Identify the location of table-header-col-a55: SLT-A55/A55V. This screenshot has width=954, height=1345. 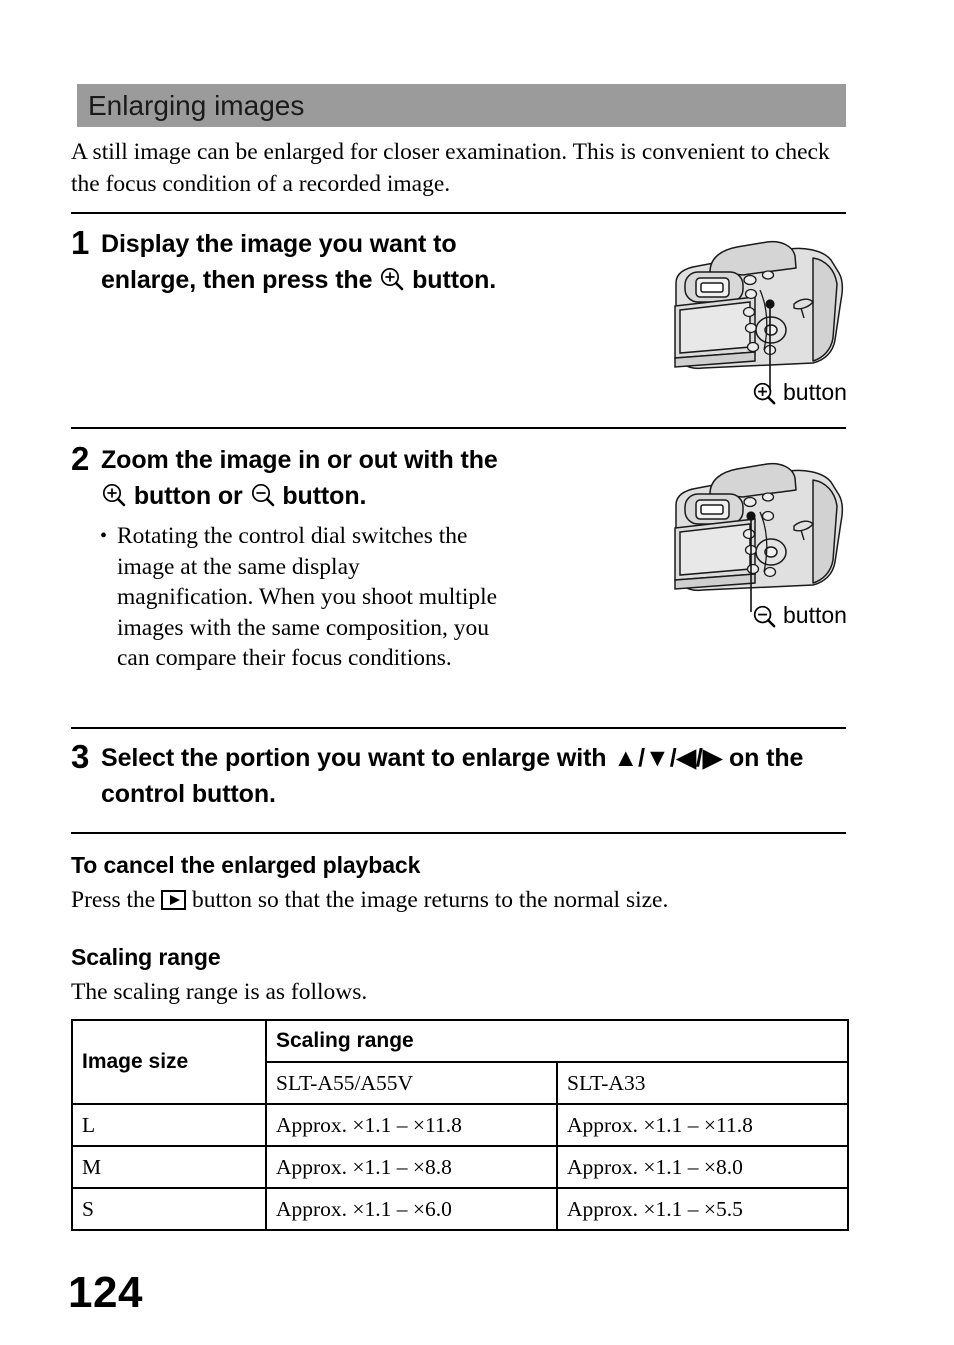
(411, 1083).